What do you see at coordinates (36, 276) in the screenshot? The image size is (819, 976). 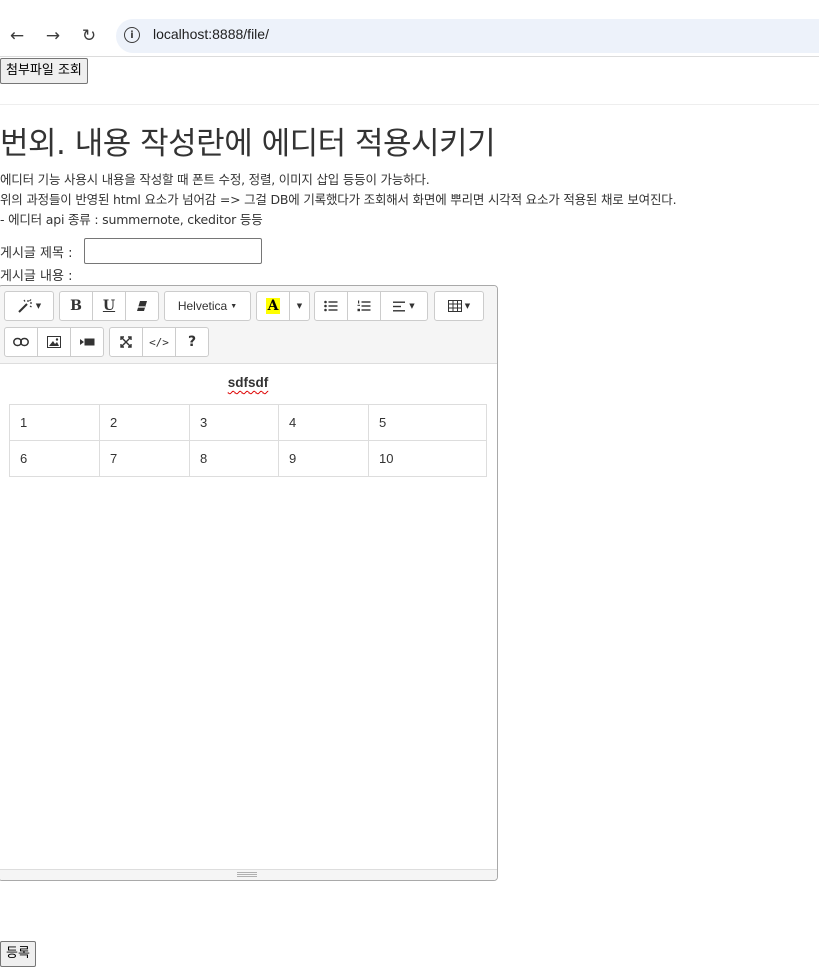 I see `post-content-label: 게시글 내용 :` at bounding box center [36, 276].